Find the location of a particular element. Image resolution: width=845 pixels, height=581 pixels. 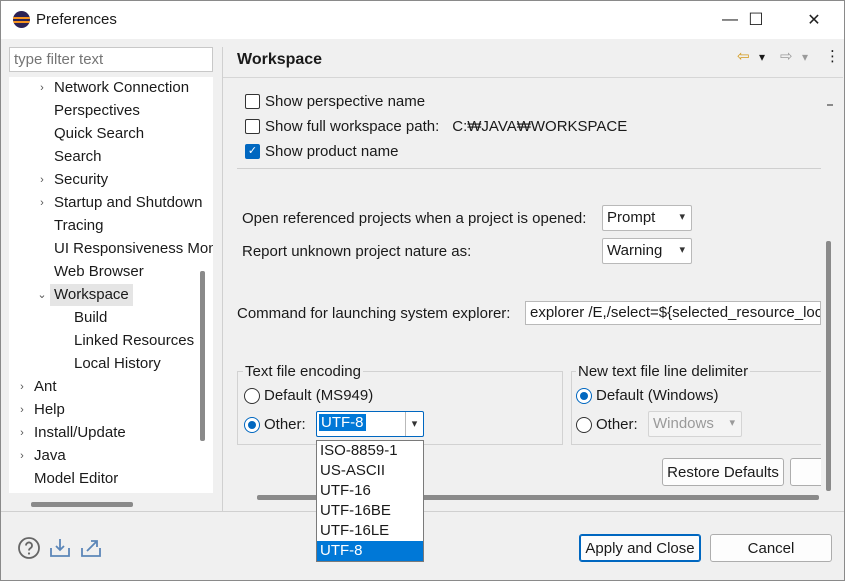

delimiter-other-radio: Other: is located at coordinates (607, 424).